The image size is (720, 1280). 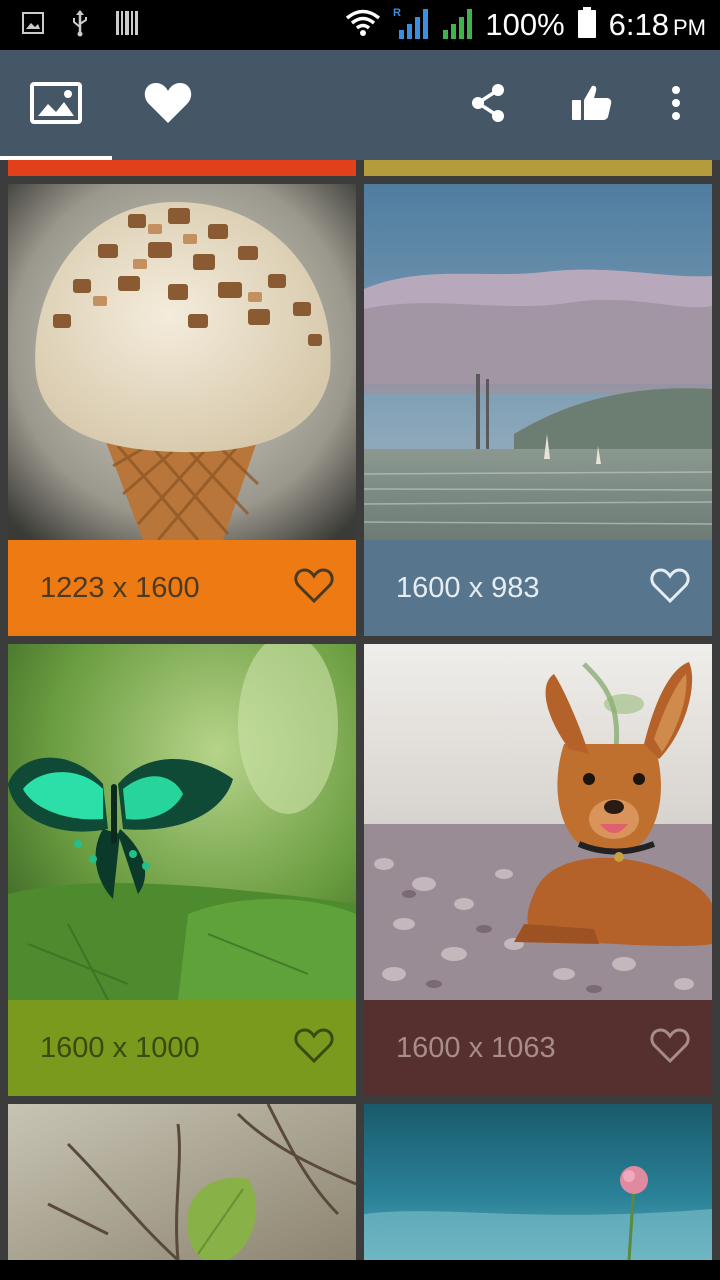 I want to click on card-caption: 1600 x 1063, so click(x=538, y=1048).